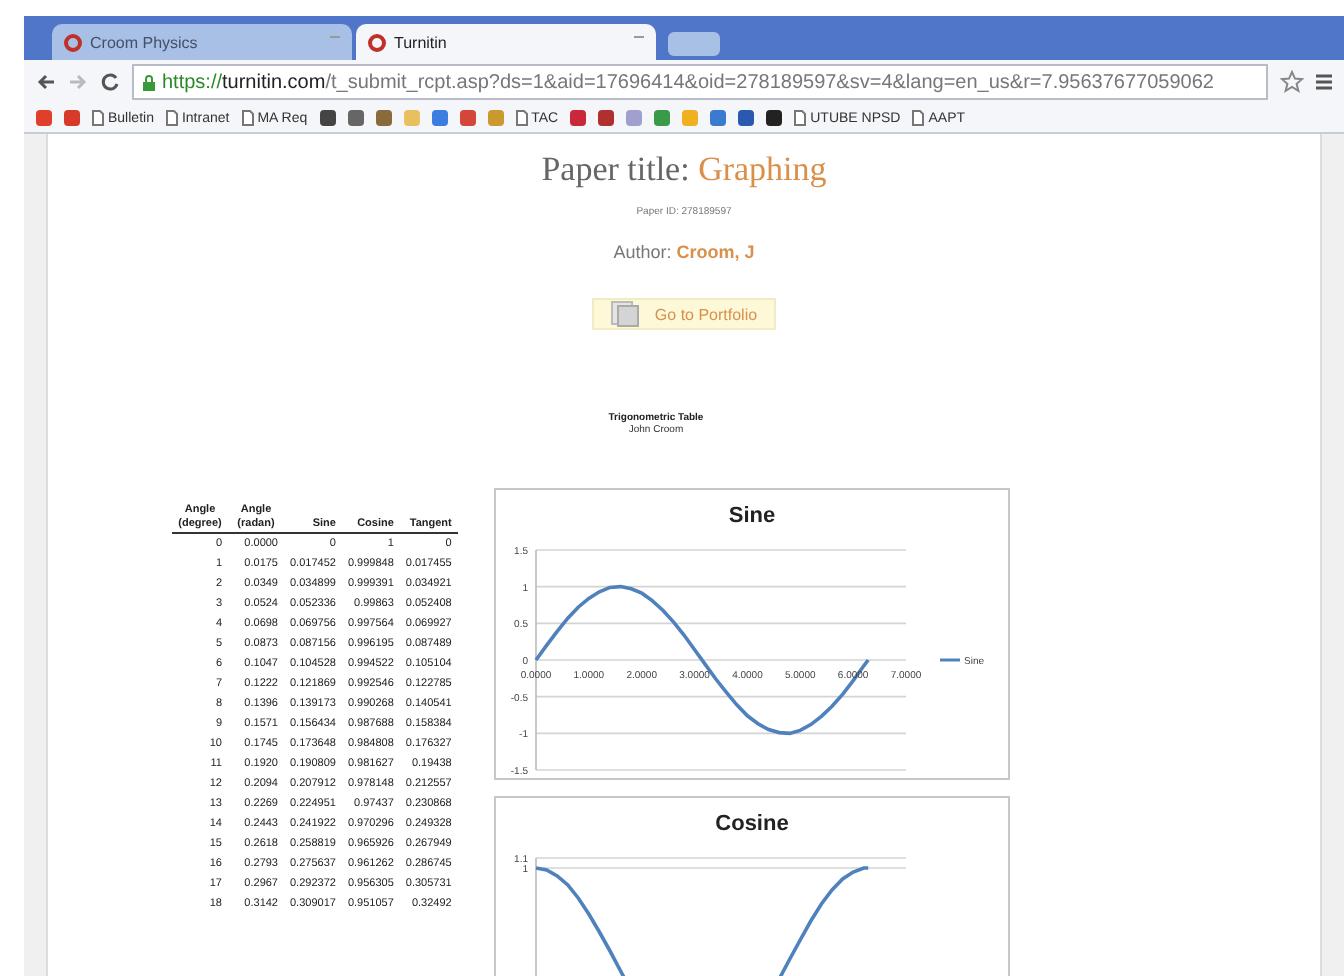 This screenshot has height=976, width=1344. Describe the element at coordinates (751, 516) in the screenshot. I see `chart-title: Sine` at that location.